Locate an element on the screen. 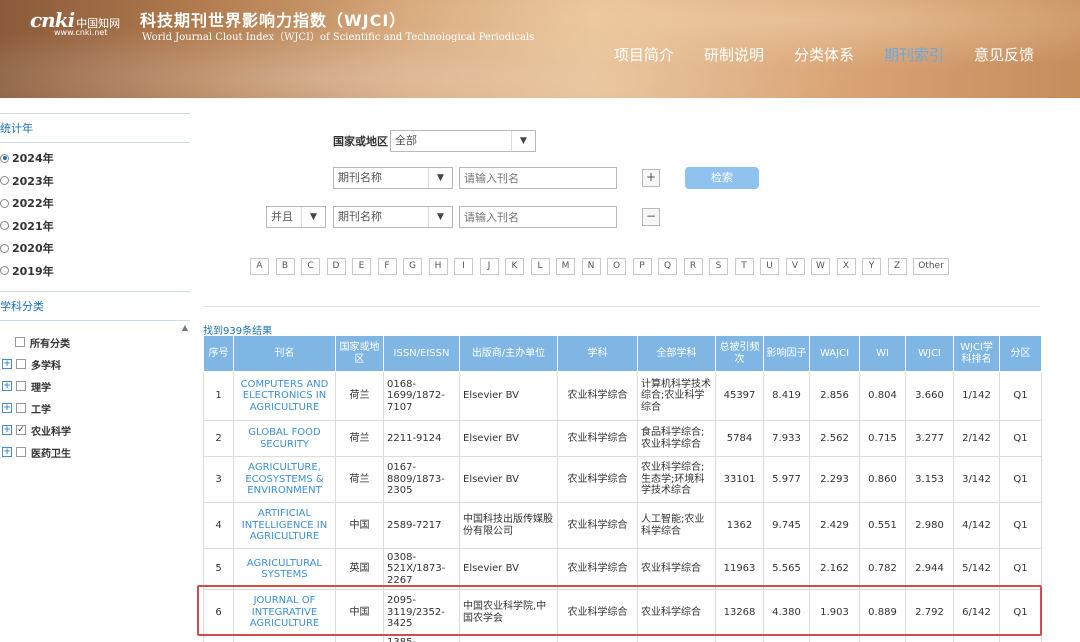  column-header: 国家或地区 is located at coordinates (359, 353).